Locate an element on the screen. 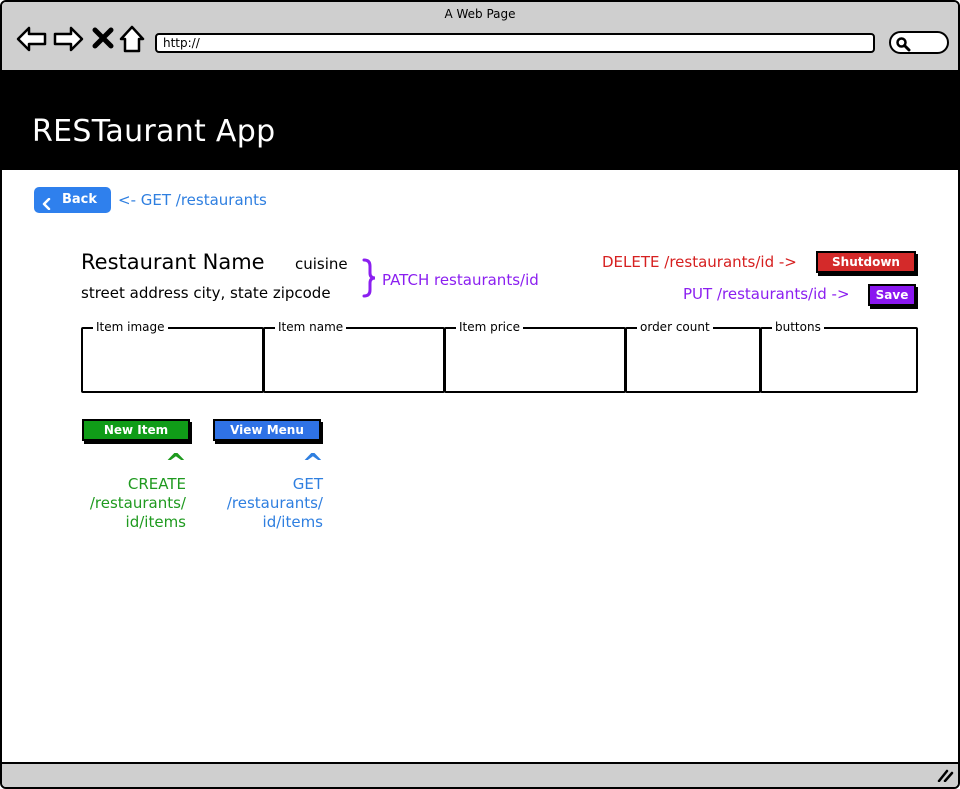 The width and height of the screenshot is (960, 789). get-restaurants-note: <- GET /restaurants is located at coordinates (192, 200).